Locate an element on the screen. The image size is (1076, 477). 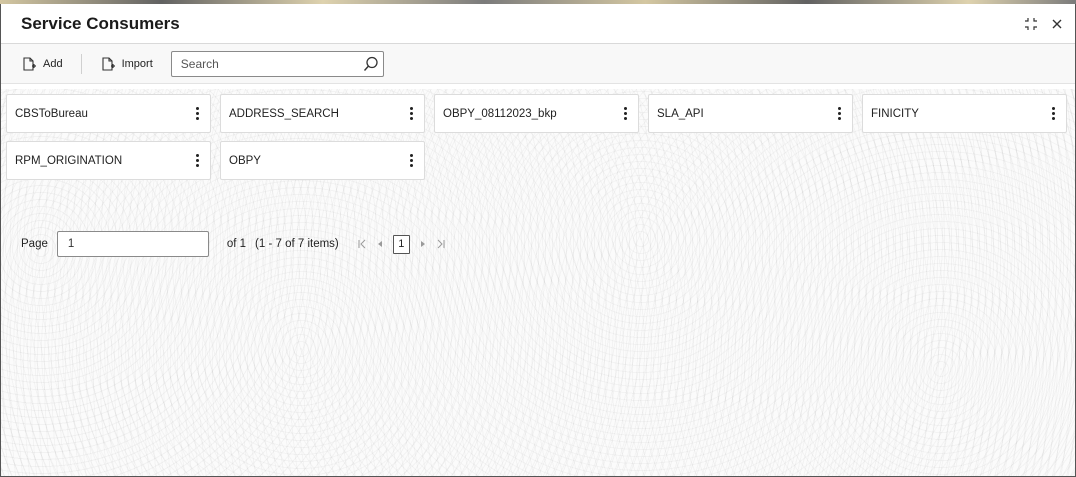
import-file-icon is located at coordinates (108, 63).